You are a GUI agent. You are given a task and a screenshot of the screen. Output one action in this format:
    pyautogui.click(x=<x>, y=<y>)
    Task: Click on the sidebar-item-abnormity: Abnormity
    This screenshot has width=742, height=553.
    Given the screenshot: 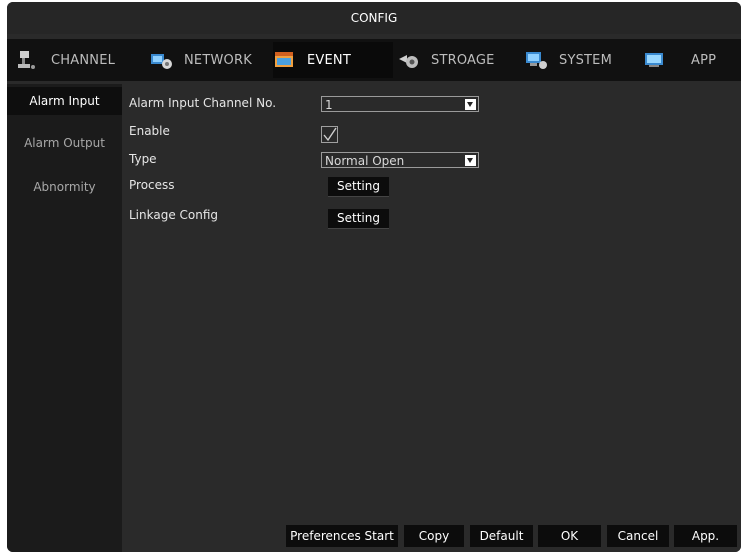 What is the action you would take?
    pyautogui.click(x=64, y=187)
    